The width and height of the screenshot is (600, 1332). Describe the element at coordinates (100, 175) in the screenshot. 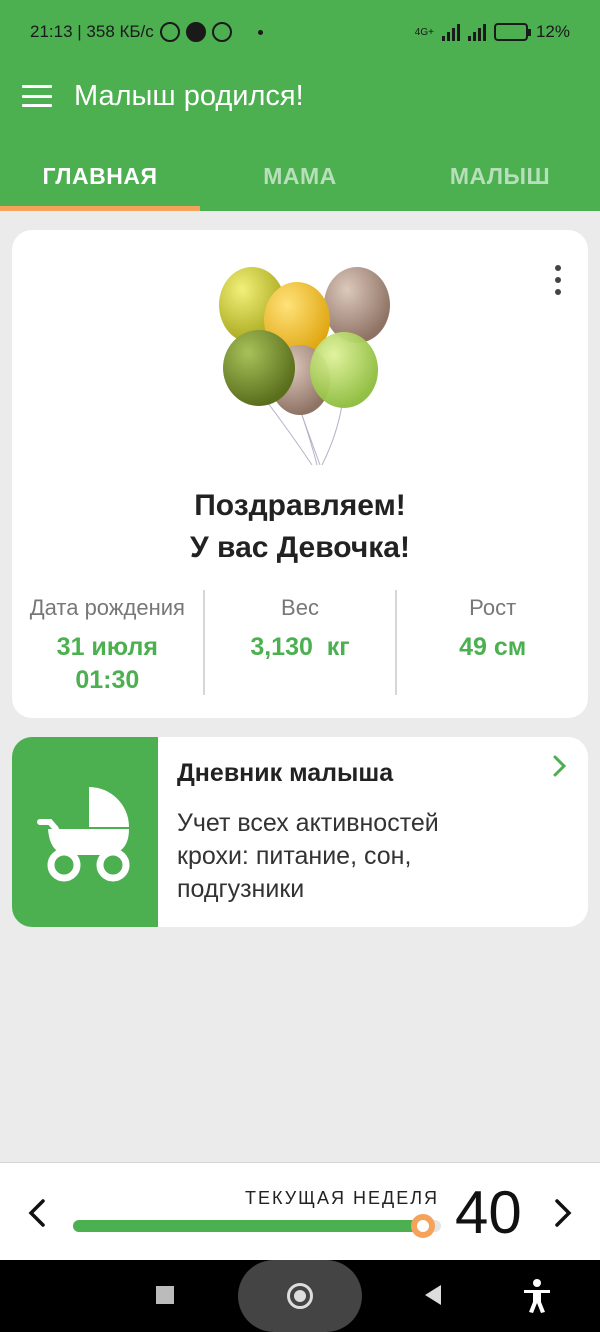

I see `tab-main: ГЛАВНАЯ` at that location.